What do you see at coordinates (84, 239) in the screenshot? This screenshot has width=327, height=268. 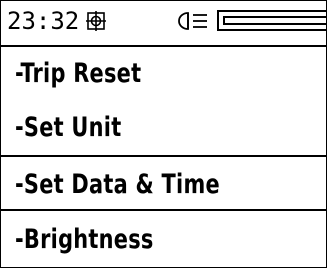 I see `menu-item-label: -Brightness` at bounding box center [84, 239].